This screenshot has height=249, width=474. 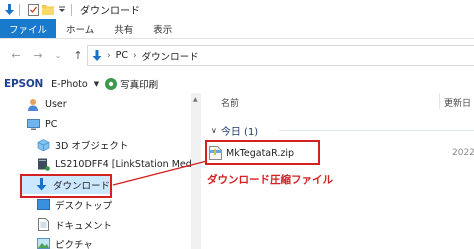 I want to click on nav-item-label: User, so click(x=56, y=104).